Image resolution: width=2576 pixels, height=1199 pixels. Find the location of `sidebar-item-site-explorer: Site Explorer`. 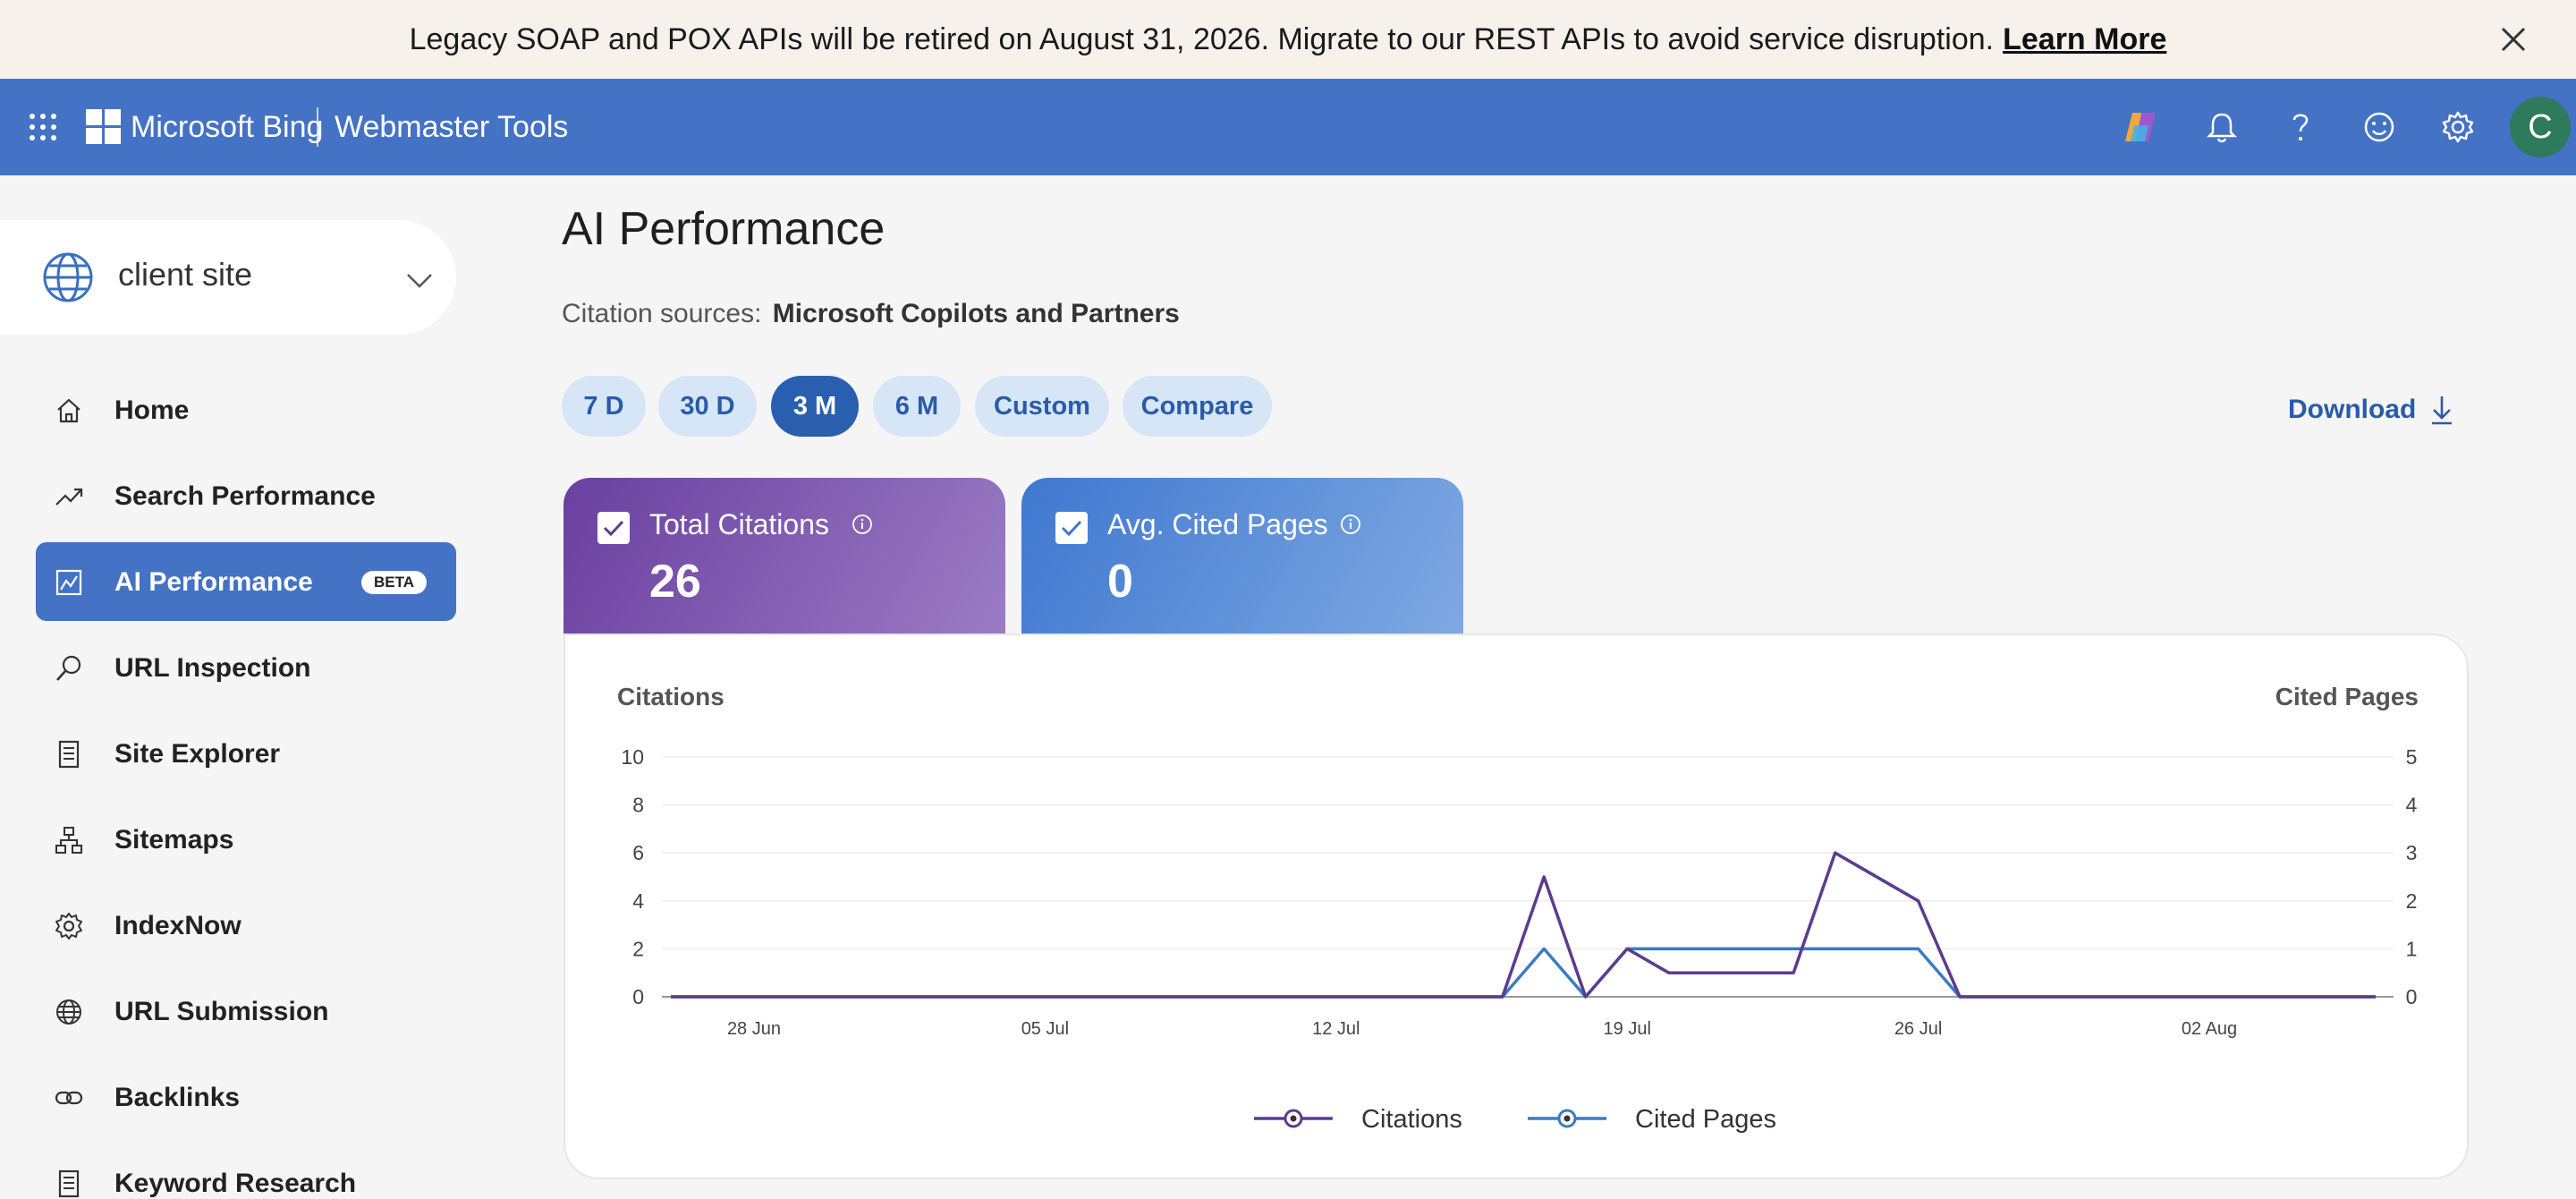

sidebar-item-site-explorer: Site Explorer is located at coordinates (246, 753).